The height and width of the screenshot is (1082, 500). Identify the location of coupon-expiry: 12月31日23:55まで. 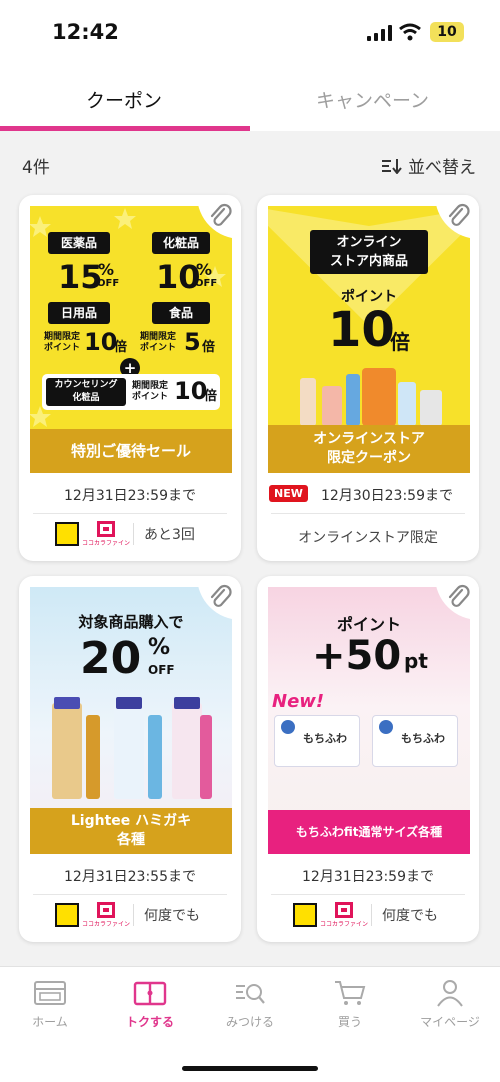
(130, 877).